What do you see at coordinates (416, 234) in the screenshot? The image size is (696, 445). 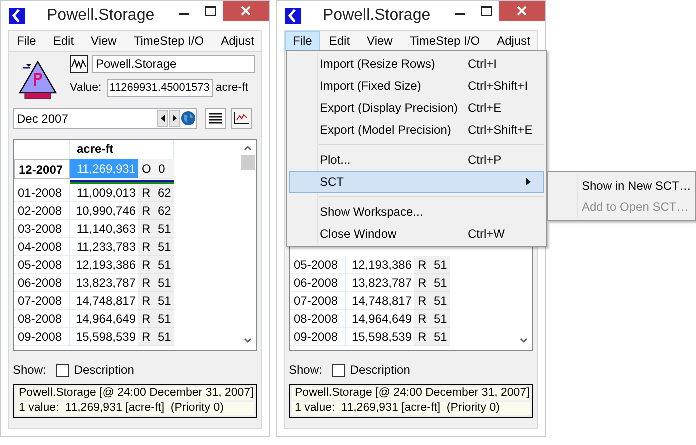 I see `menu-item: Close Window Ctrl+W` at bounding box center [416, 234].